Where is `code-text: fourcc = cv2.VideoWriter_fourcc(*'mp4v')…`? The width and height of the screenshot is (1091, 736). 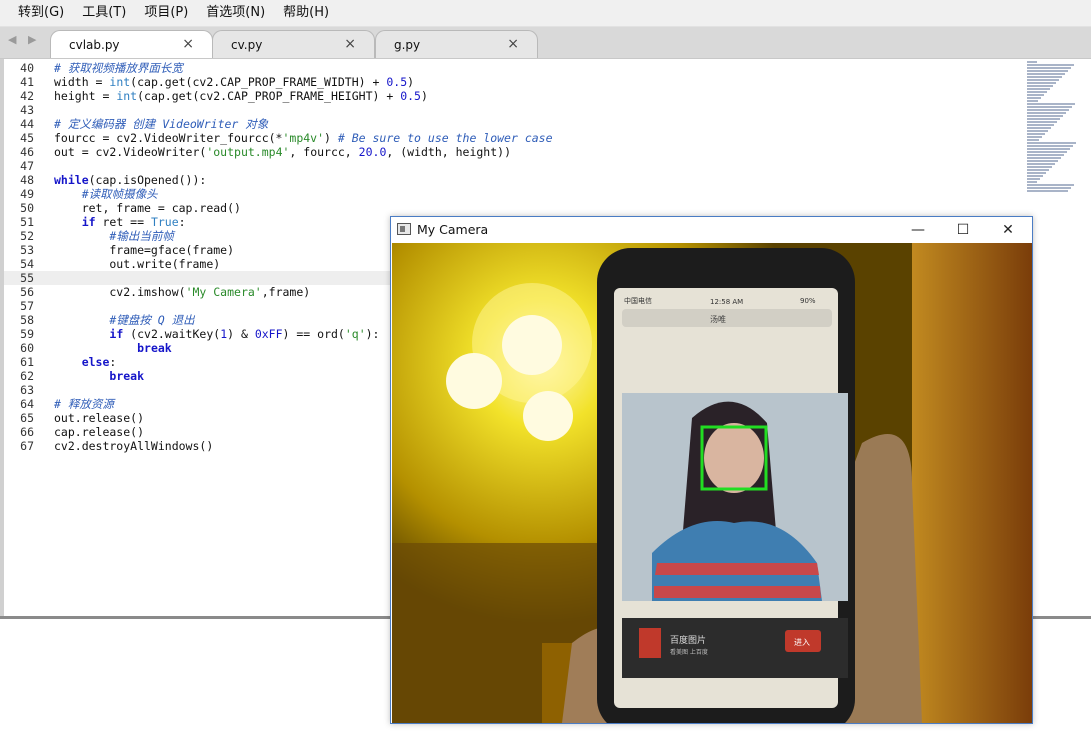 code-text: fourcc = cv2.VideoWriter_fourcc(*'mp4v')… is located at coordinates (303, 138).